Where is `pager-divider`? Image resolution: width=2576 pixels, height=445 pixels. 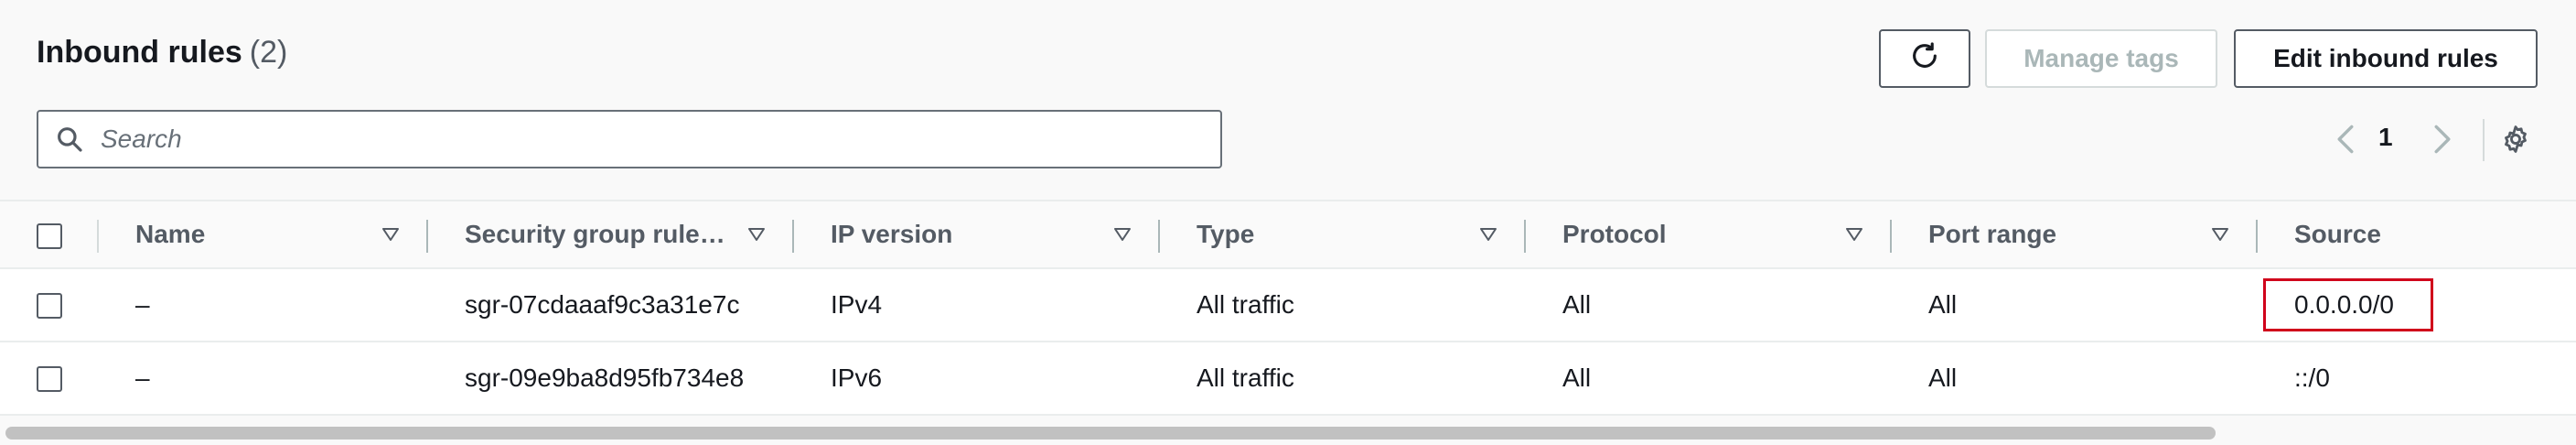 pager-divider is located at coordinates (2484, 140).